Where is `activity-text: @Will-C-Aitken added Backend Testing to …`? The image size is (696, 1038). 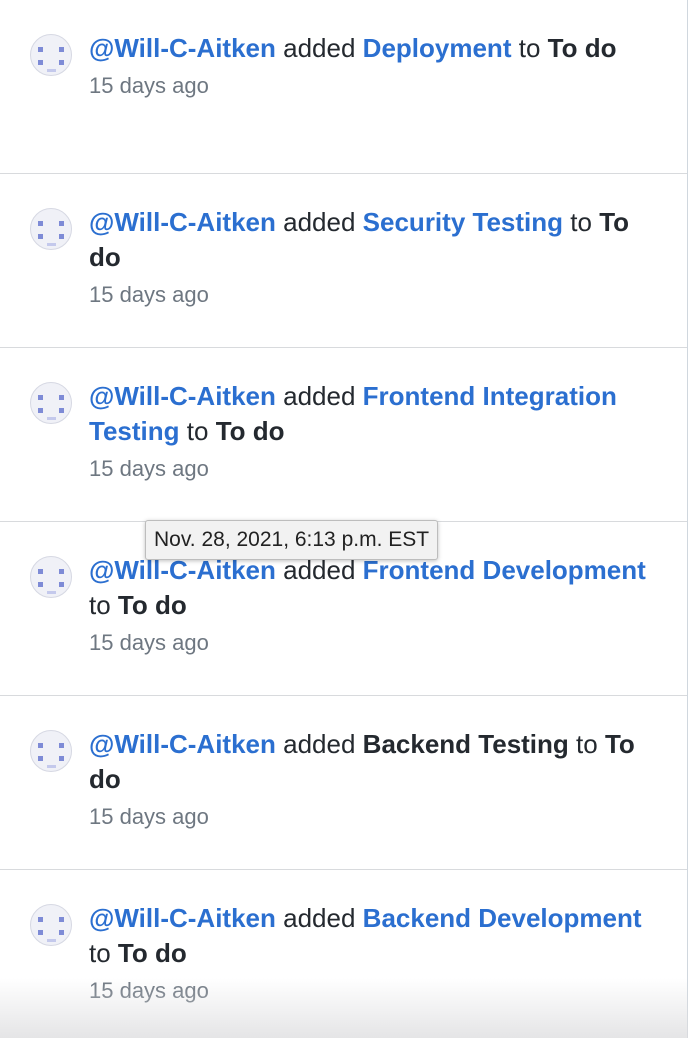
activity-text: @Will-C-Aitken added Backend Testing to … is located at coordinates (375, 762).